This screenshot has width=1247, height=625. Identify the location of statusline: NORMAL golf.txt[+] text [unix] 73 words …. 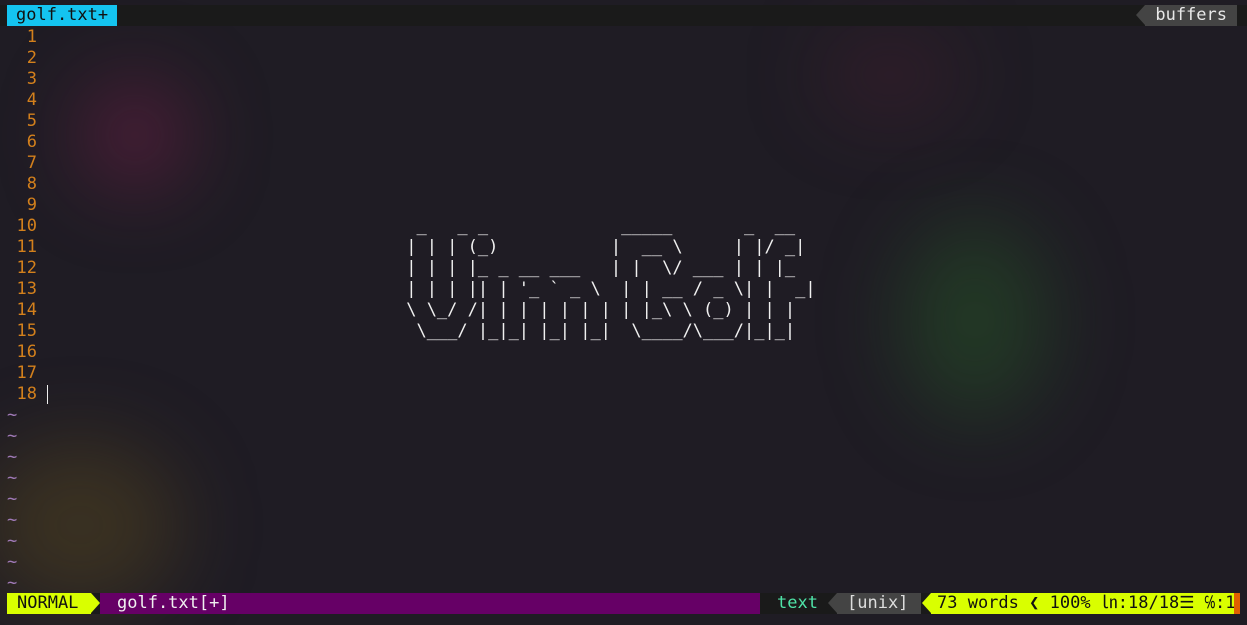
(623, 603).